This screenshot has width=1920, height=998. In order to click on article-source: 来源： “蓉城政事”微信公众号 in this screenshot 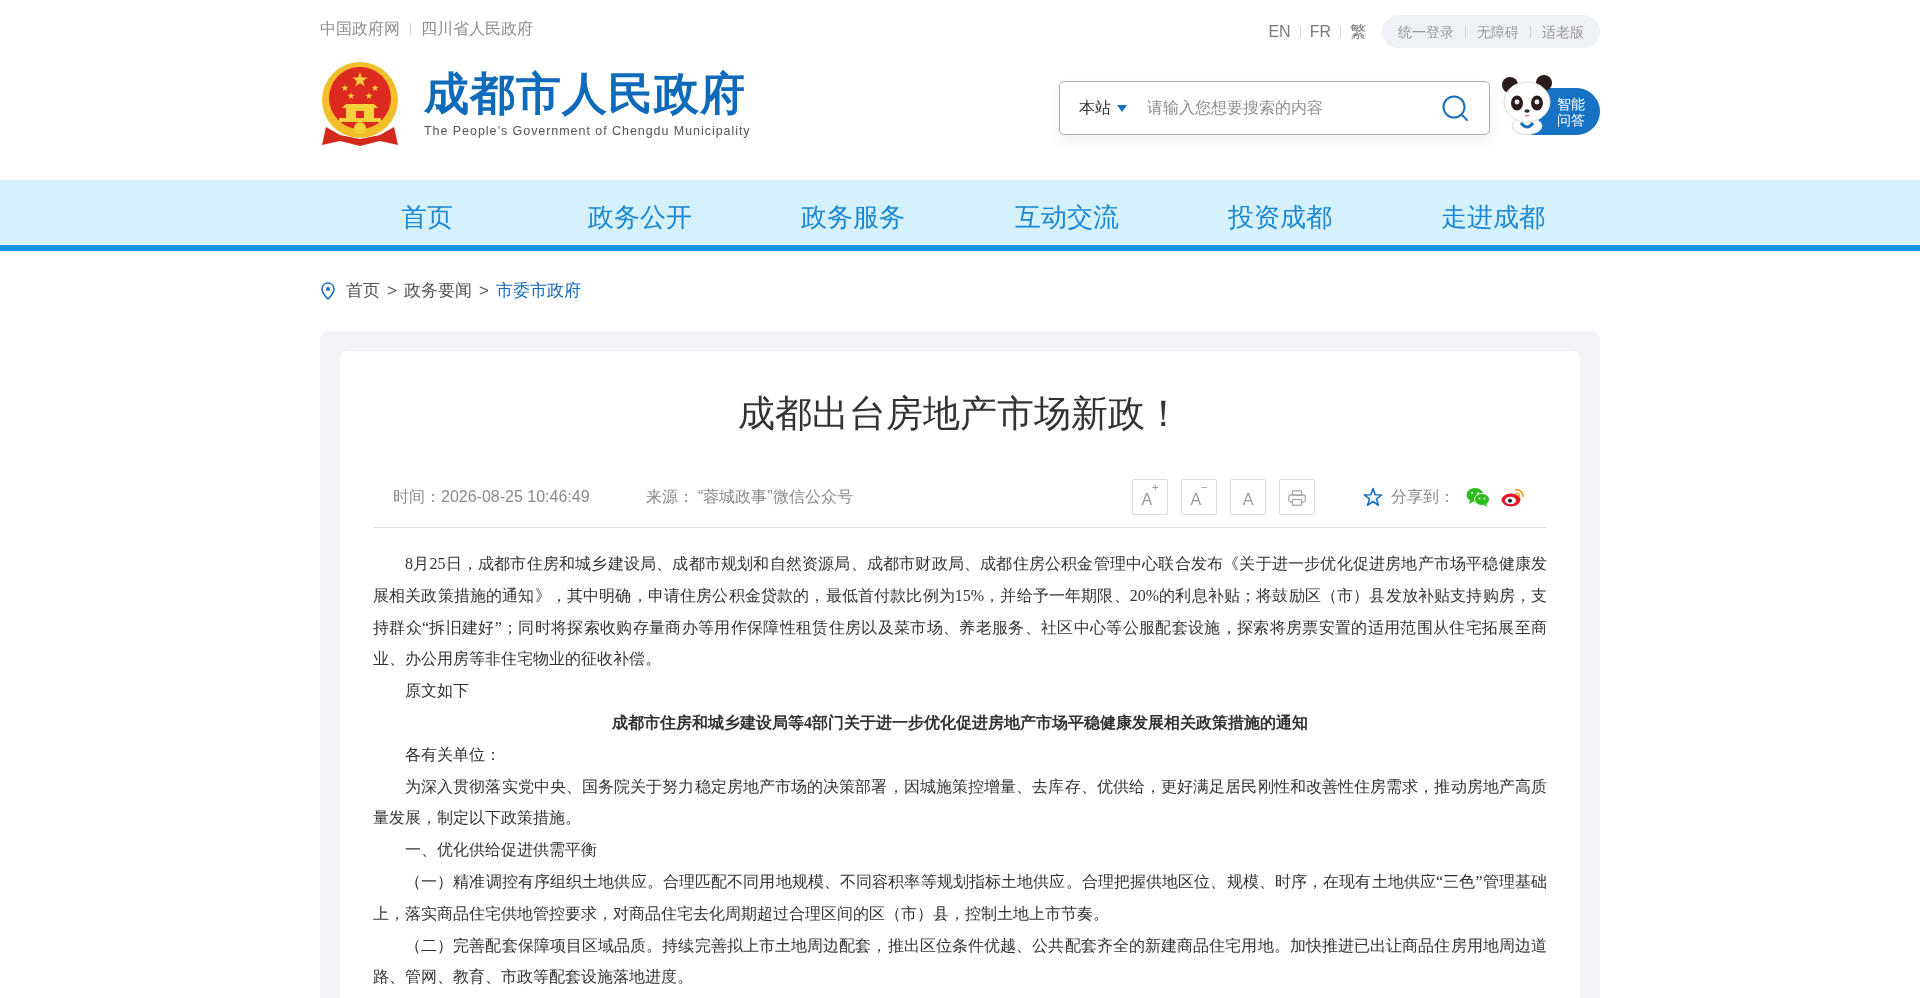, I will do `click(749, 496)`.